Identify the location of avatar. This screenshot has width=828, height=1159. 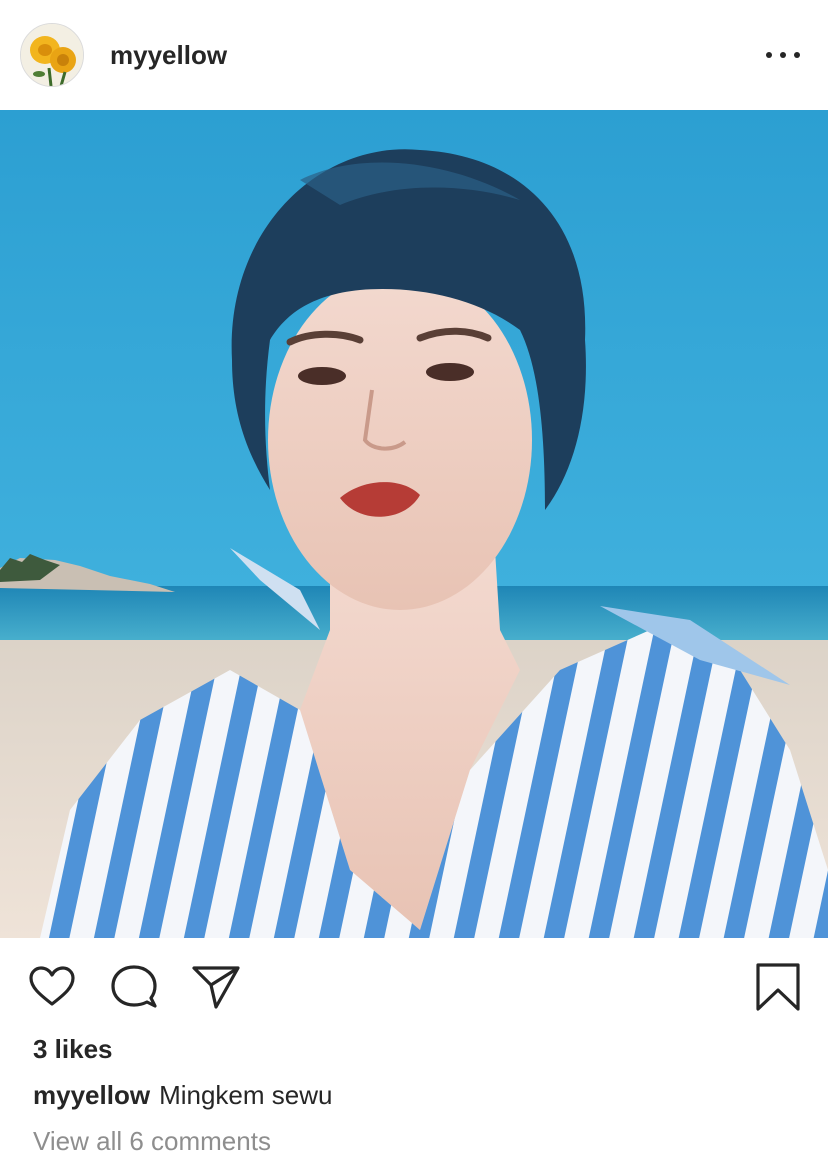
(52, 55).